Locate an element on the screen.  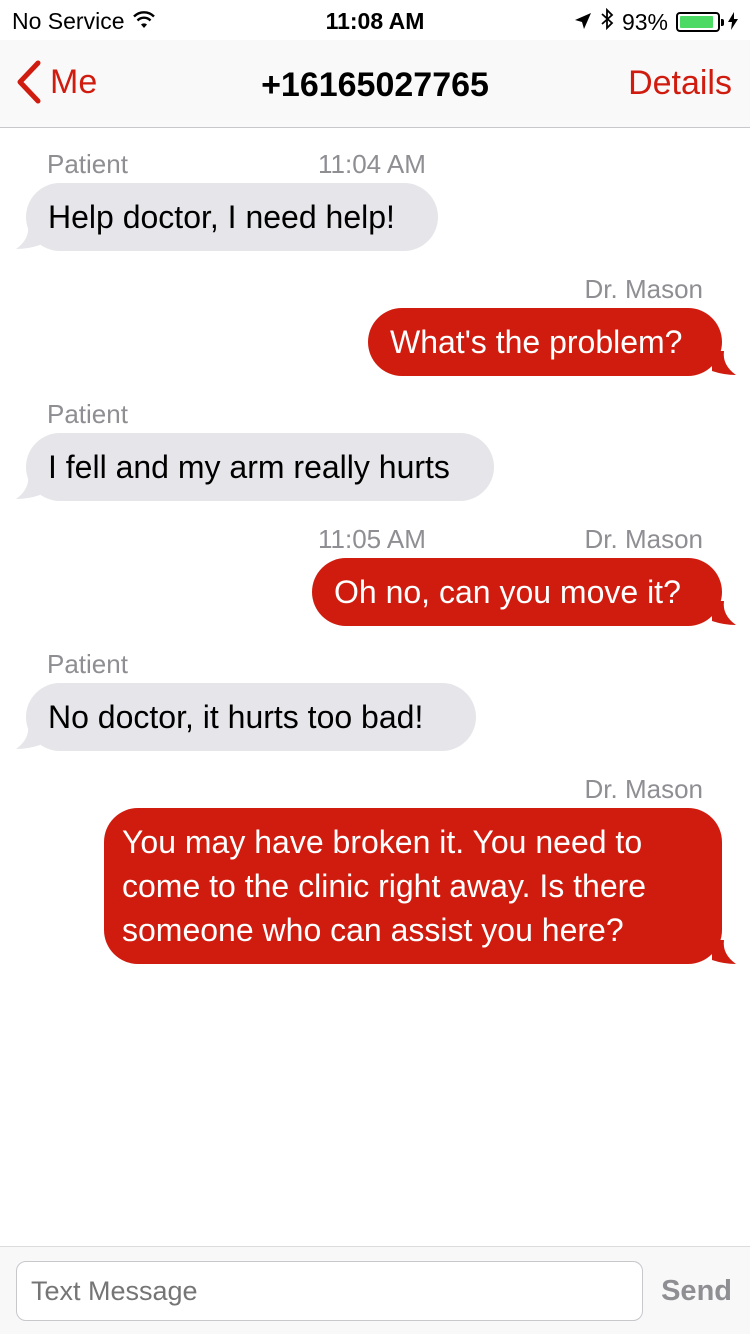
send-button: Send is located at coordinates (696, 1291).